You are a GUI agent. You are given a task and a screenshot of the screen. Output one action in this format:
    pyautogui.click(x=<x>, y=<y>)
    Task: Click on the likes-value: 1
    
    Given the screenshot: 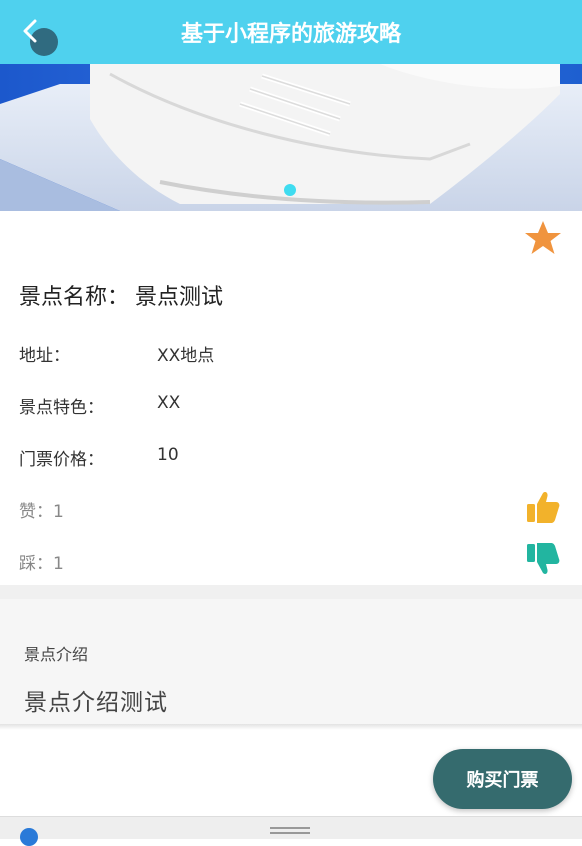 What is the action you would take?
    pyautogui.click(x=58, y=512)
    